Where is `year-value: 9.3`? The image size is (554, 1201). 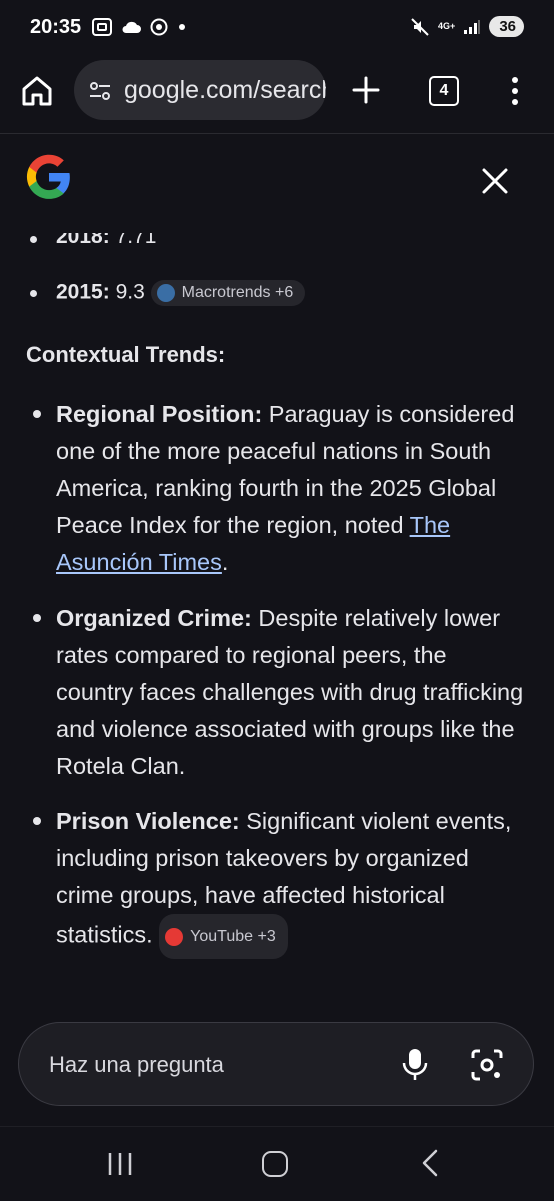 year-value: 9.3 is located at coordinates (130, 292).